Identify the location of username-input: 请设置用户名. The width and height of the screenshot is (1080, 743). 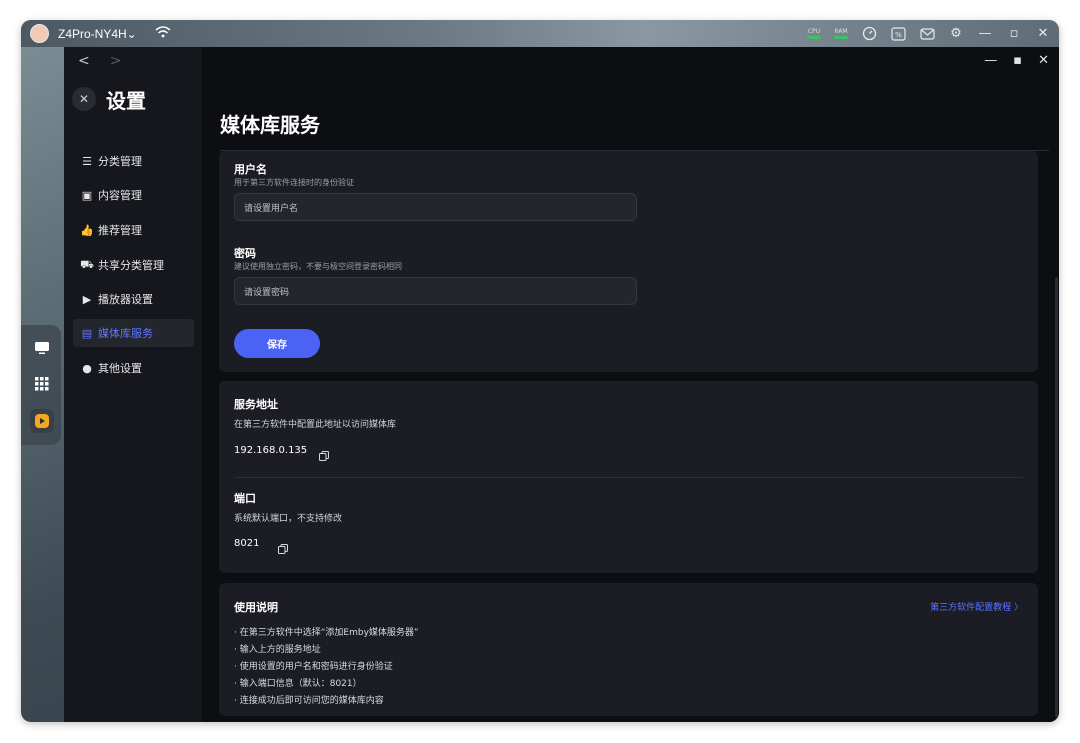
(435, 207).